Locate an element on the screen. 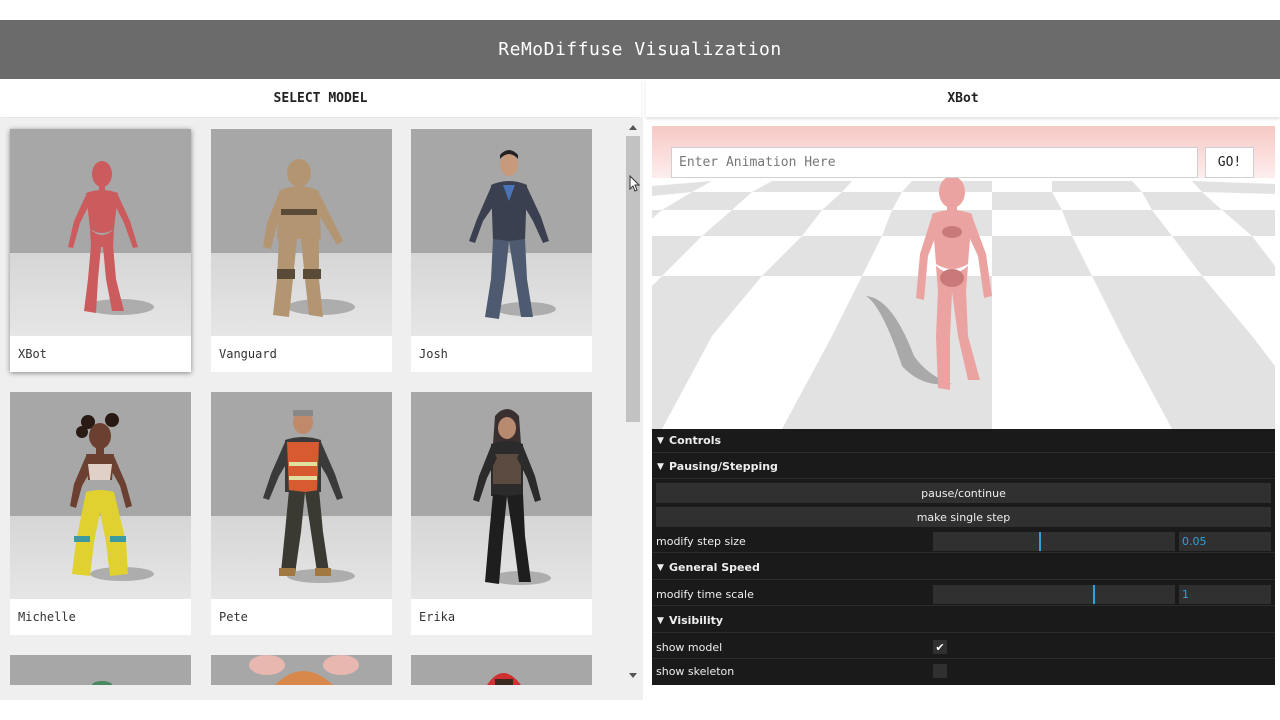 Image resolution: width=1280 pixels, height=720 pixels. step-size-slider is located at coordinates (1054, 541).